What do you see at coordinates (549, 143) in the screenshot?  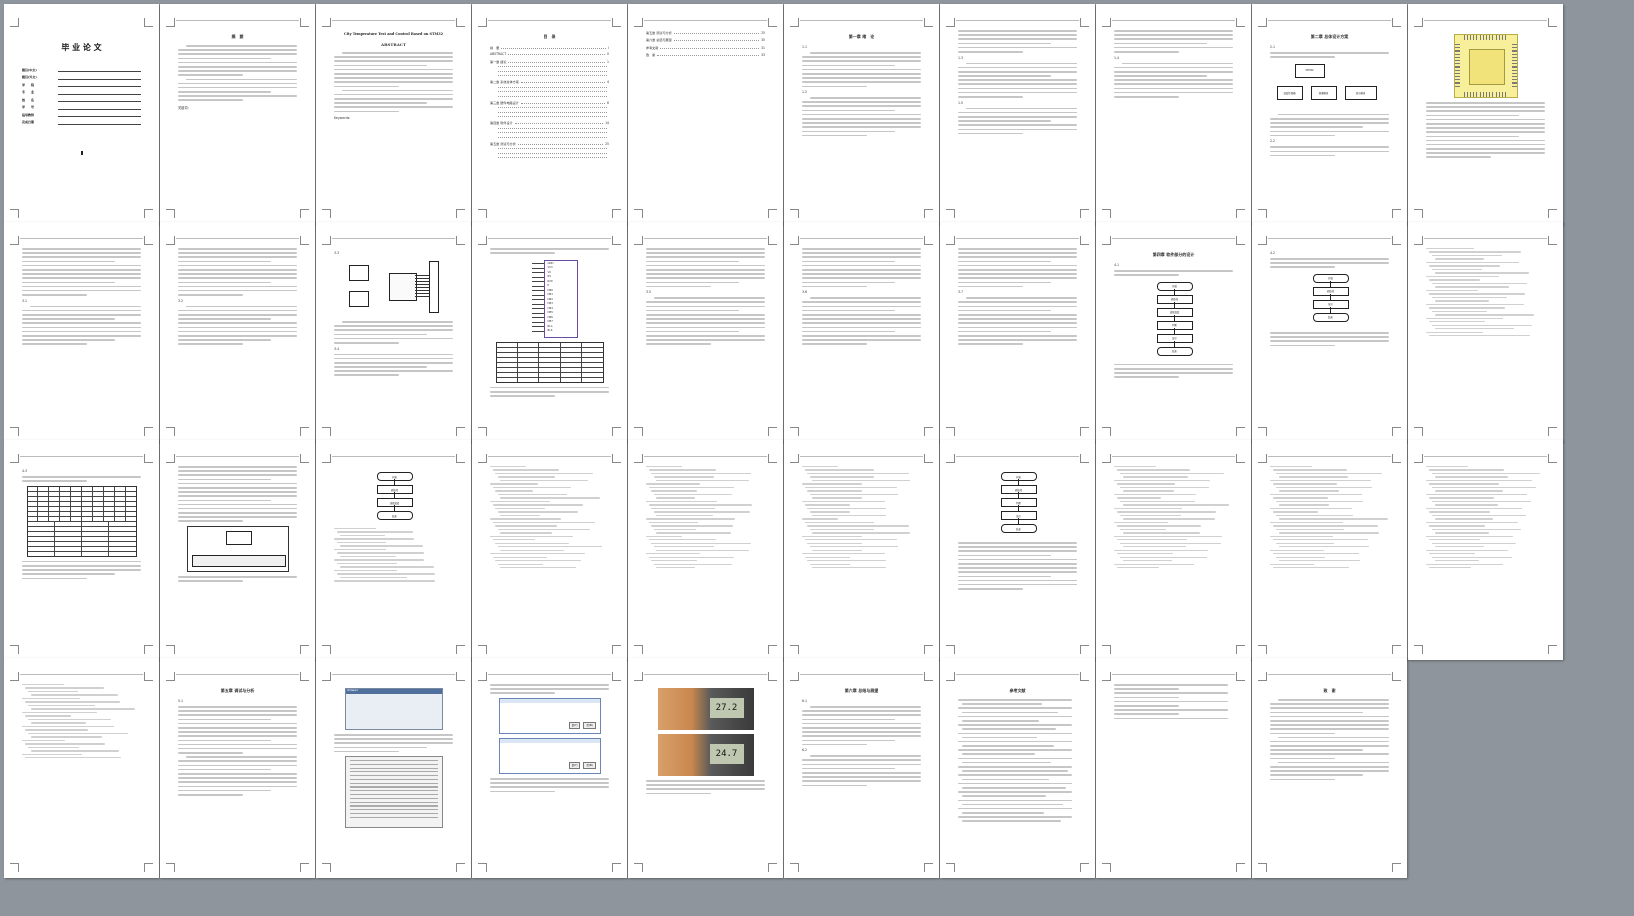 I see `toc-entry: 第五章 测试与分析 25` at bounding box center [549, 143].